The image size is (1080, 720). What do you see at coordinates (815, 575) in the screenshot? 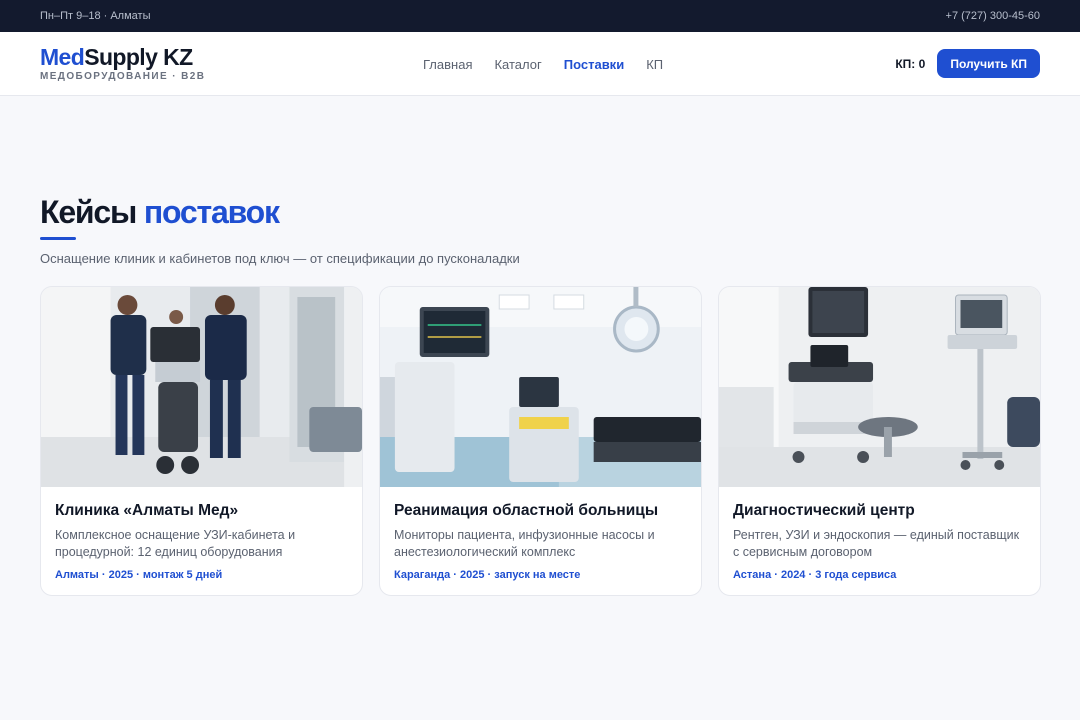
I see `case-meta: Астана · 2024 · 3 года сервиса` at bounding box center [815, 575].